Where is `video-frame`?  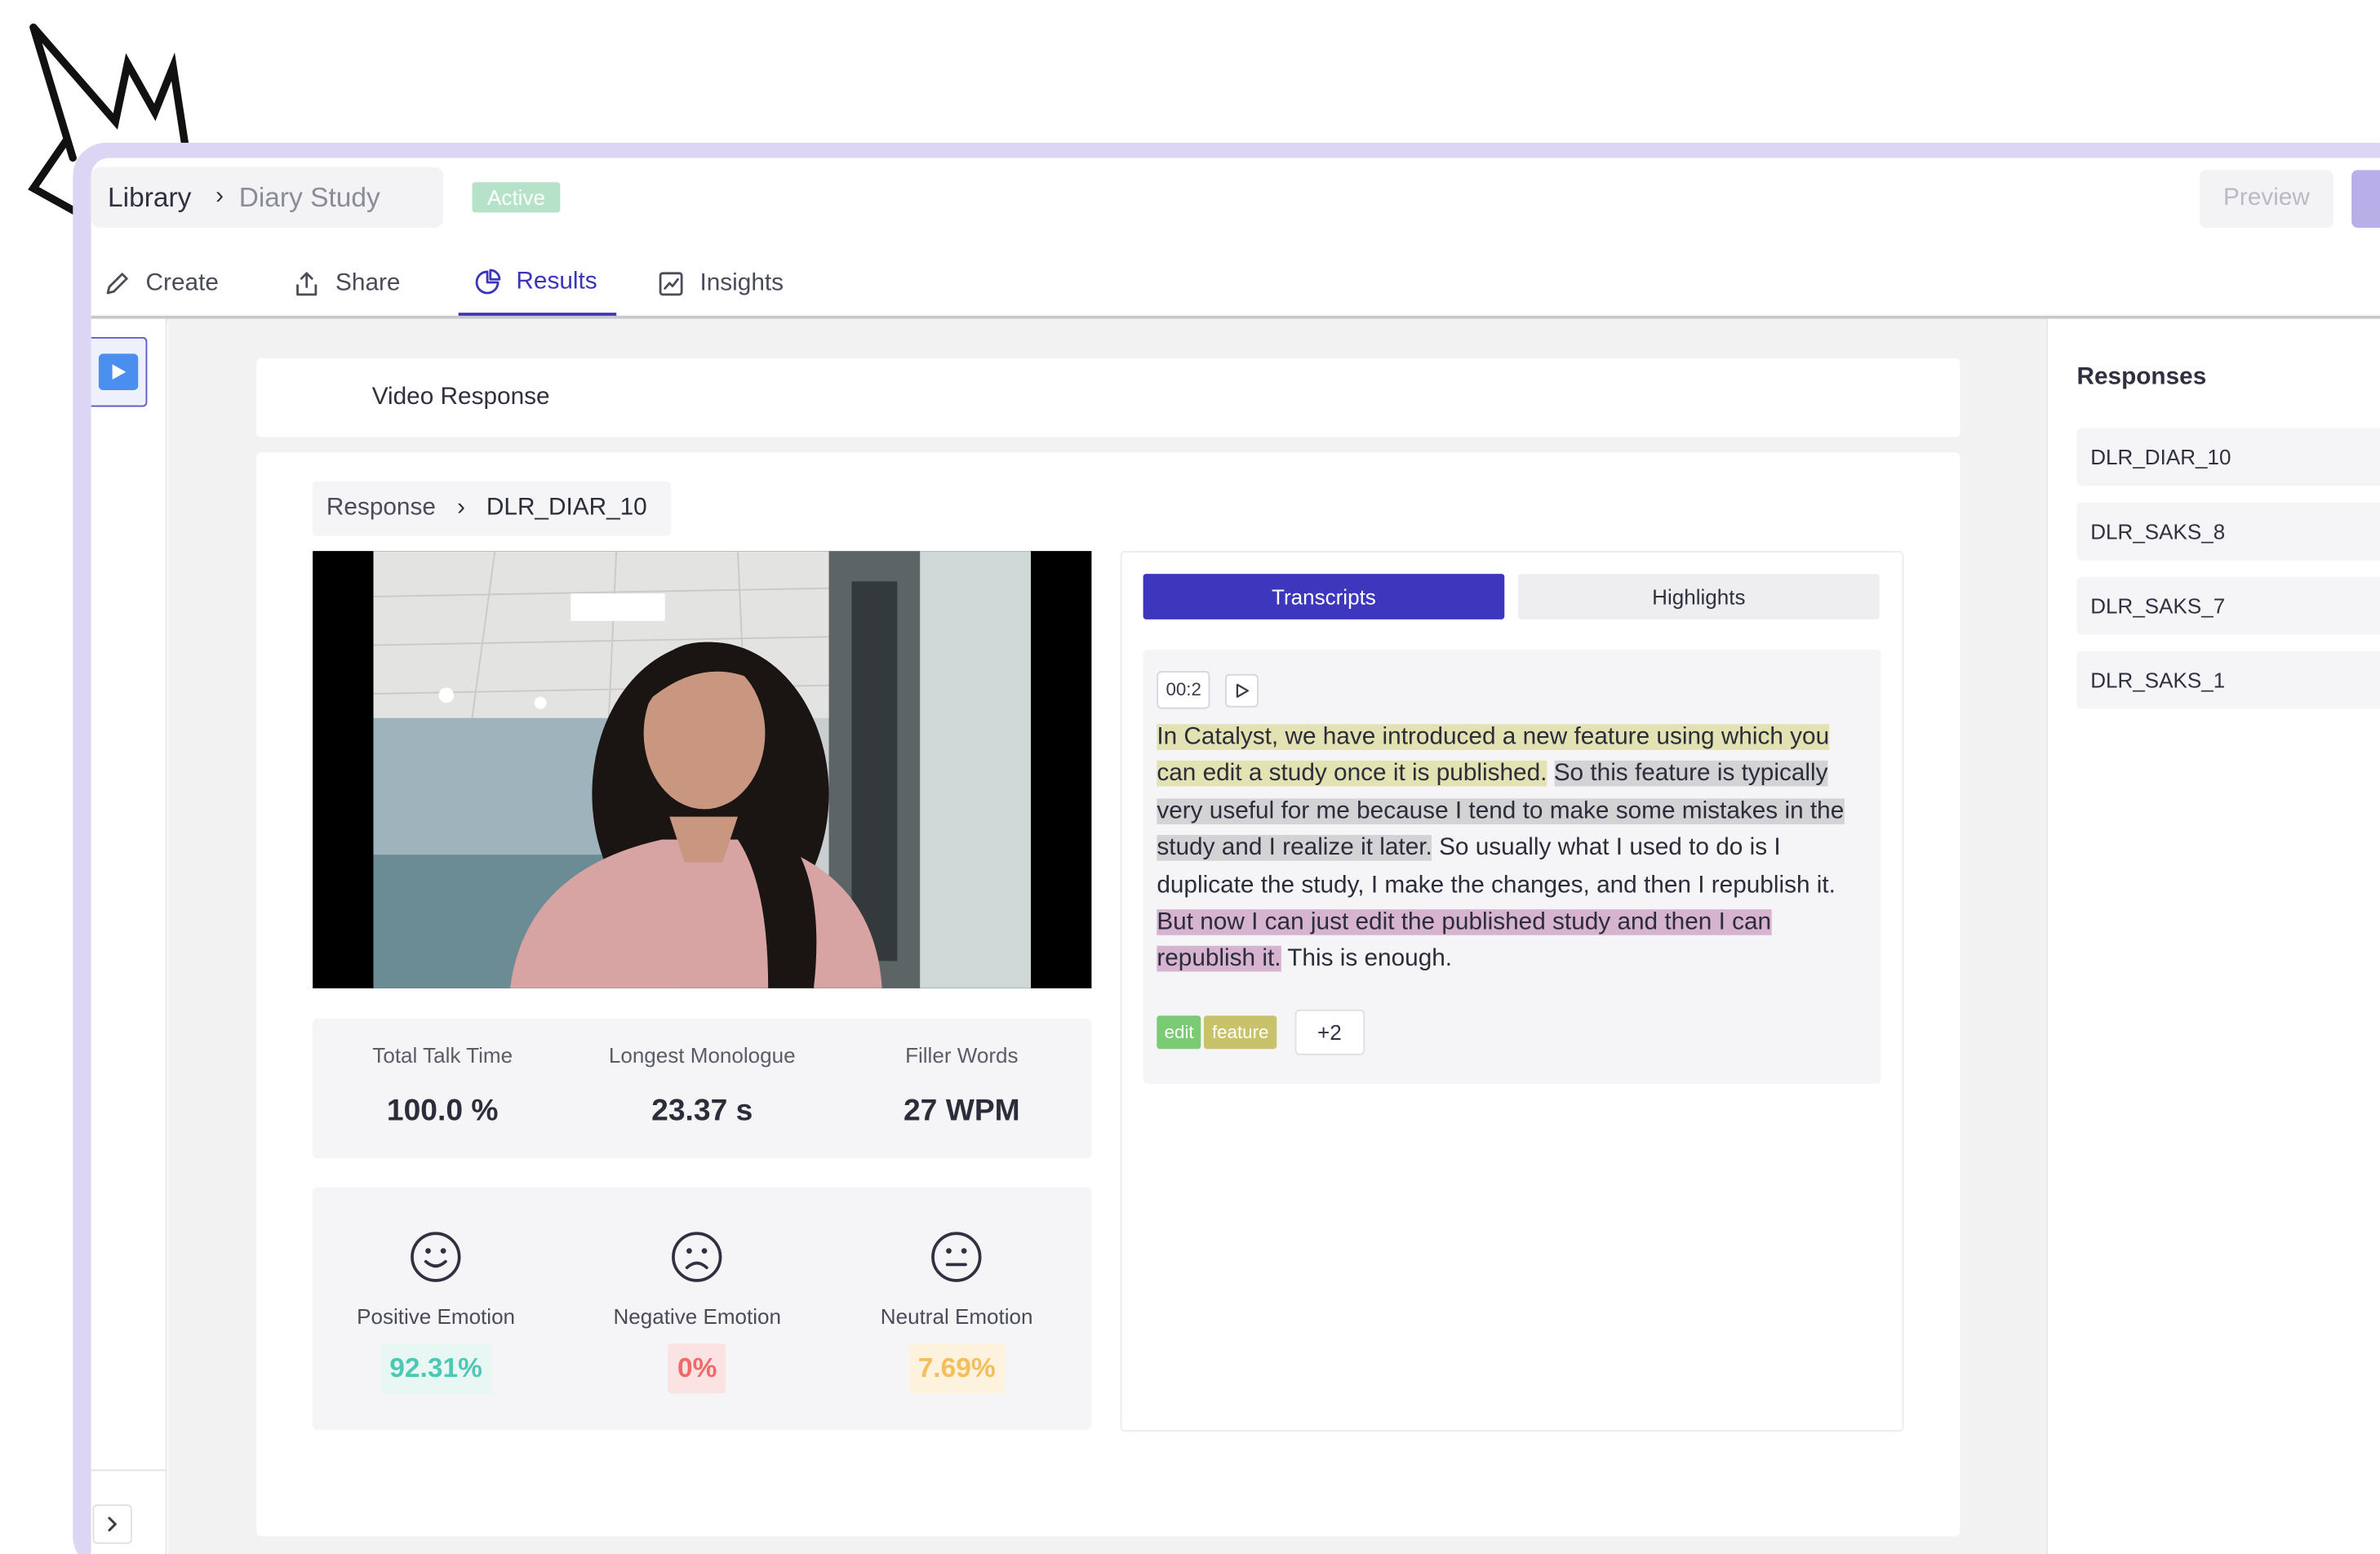 video-frame is located at coordinates (703, 769).